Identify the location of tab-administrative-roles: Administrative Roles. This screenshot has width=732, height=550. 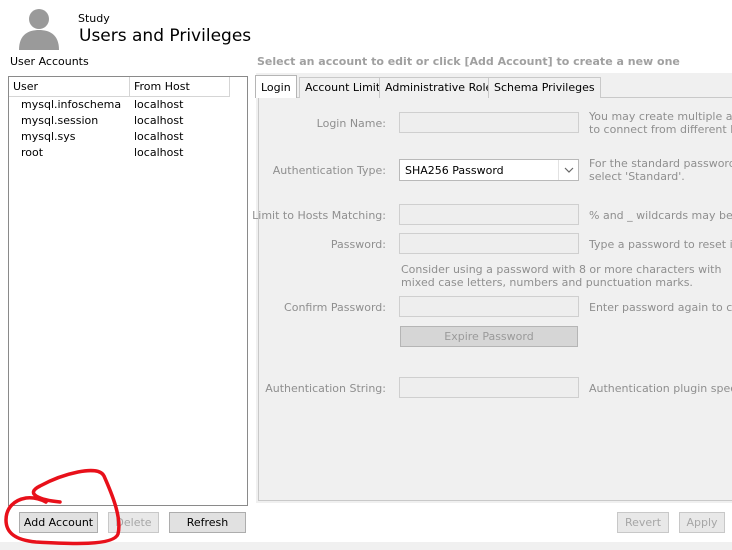
(441, 87).